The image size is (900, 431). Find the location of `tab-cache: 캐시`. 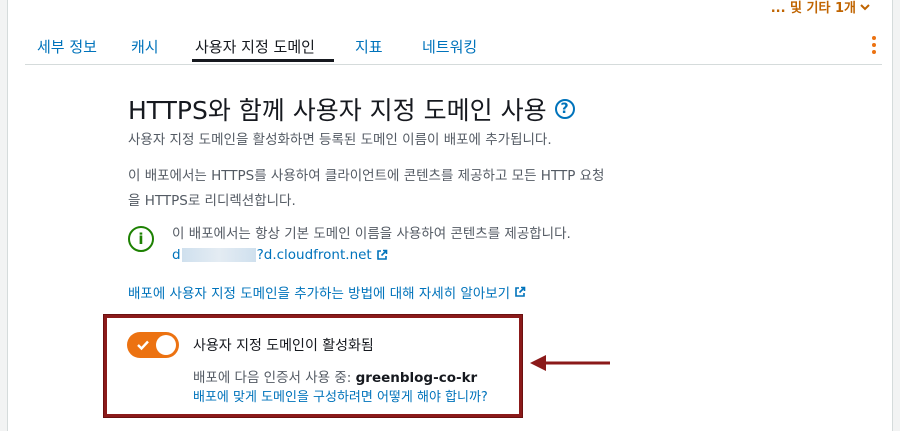

tab-cache: 캐시 is located at coordinates (145, 46).